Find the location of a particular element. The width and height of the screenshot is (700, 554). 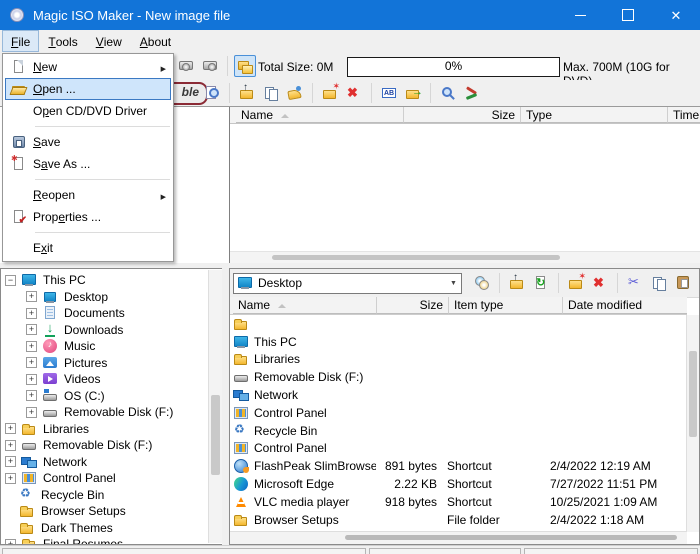

menu-item-exit: Exit is located at coordinates (88, 248).